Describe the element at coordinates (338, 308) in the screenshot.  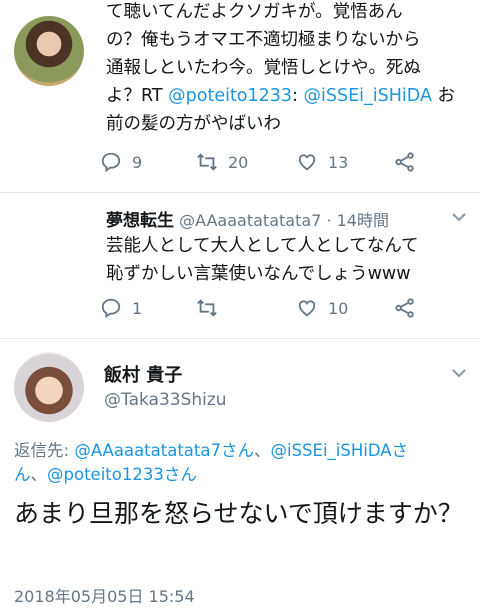
I see `like-count: 10` at that location.